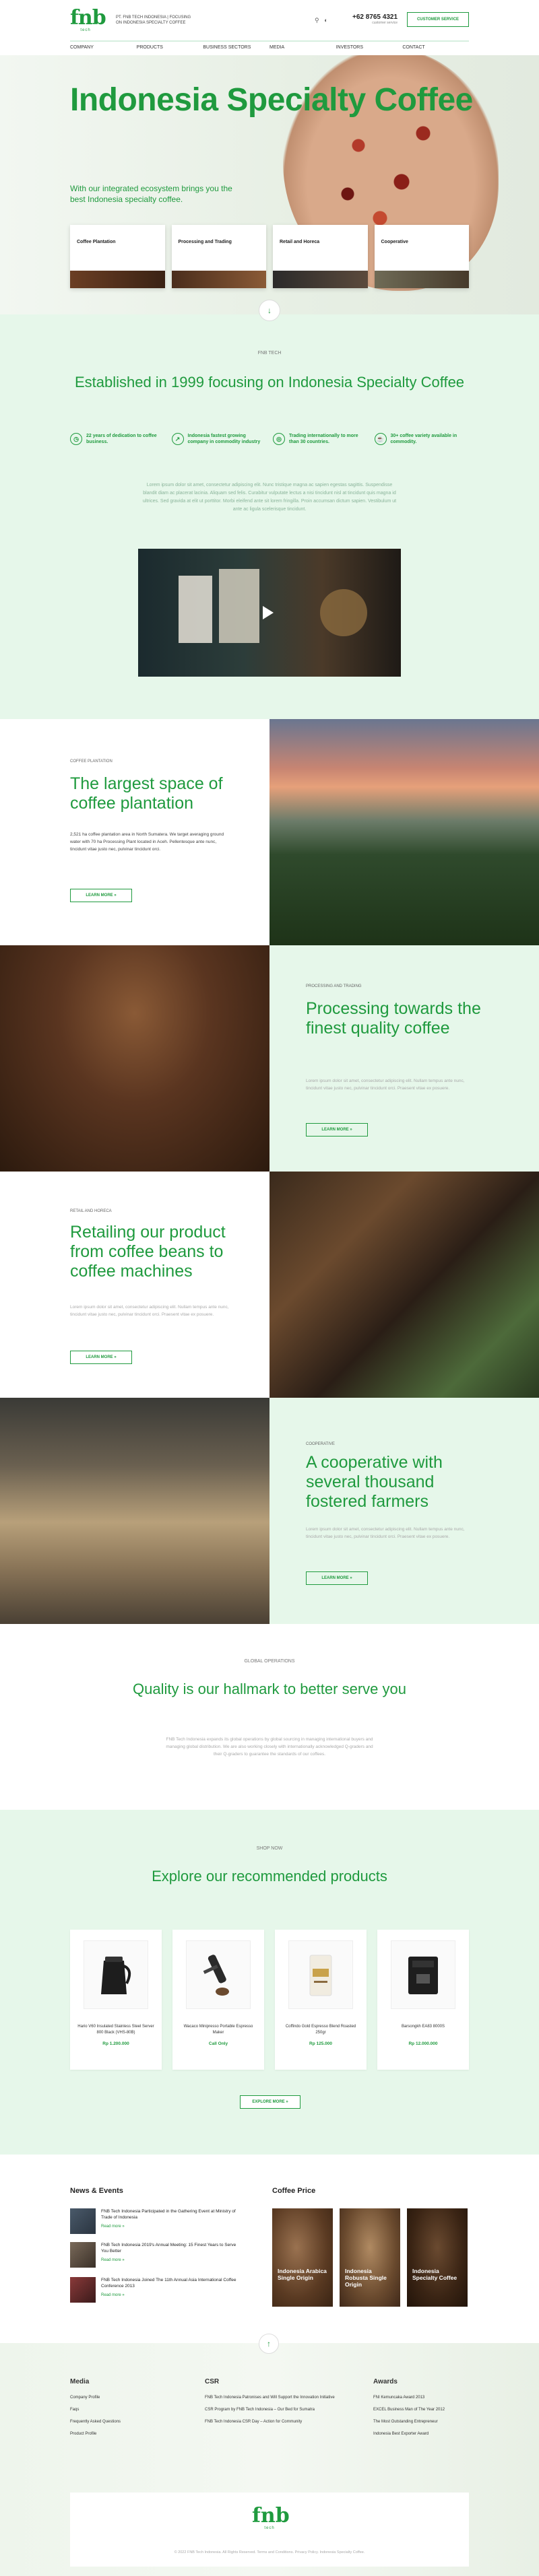 The image size is (539, 2576). What do you see at coordinates (205, 242) in the screenshot?
I see `card-label: Processing and Trading` at bounding box center [205, 242].